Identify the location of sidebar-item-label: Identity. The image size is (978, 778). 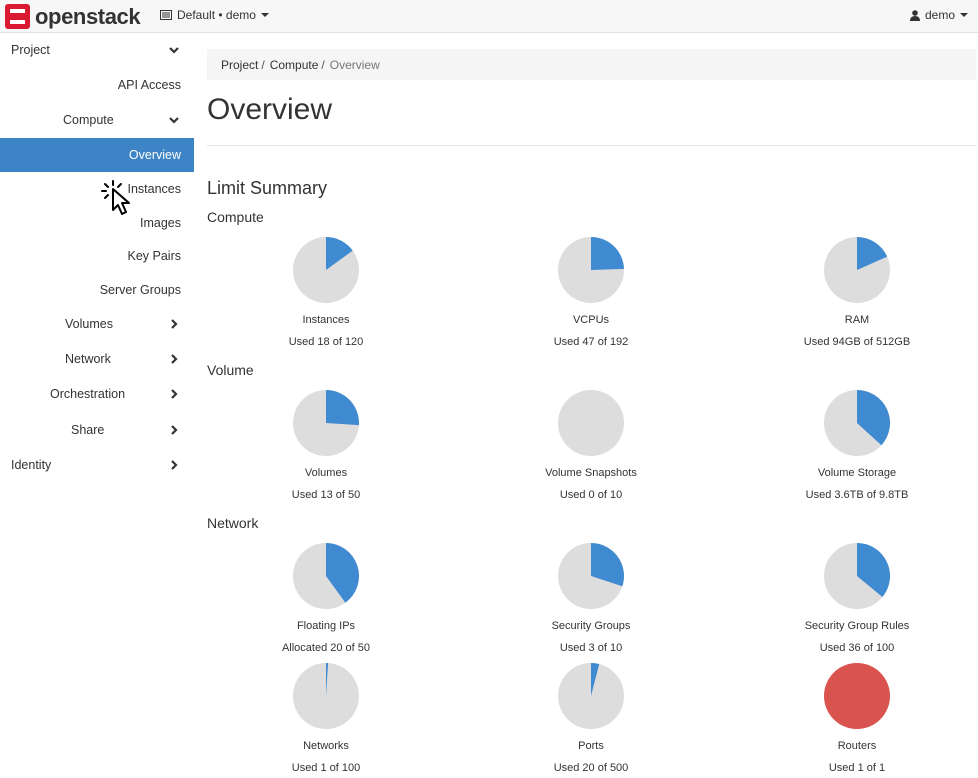
(31, 465).